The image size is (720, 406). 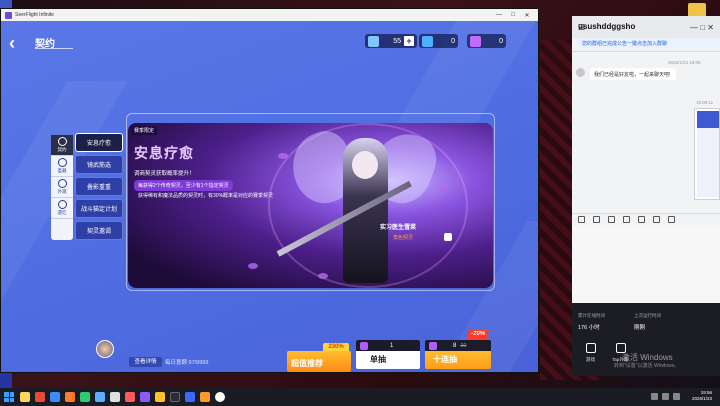 What do you see at coordinates (85, 397) in the screenshot?
I see `wechat-icon` at bounding box center [85, 397].